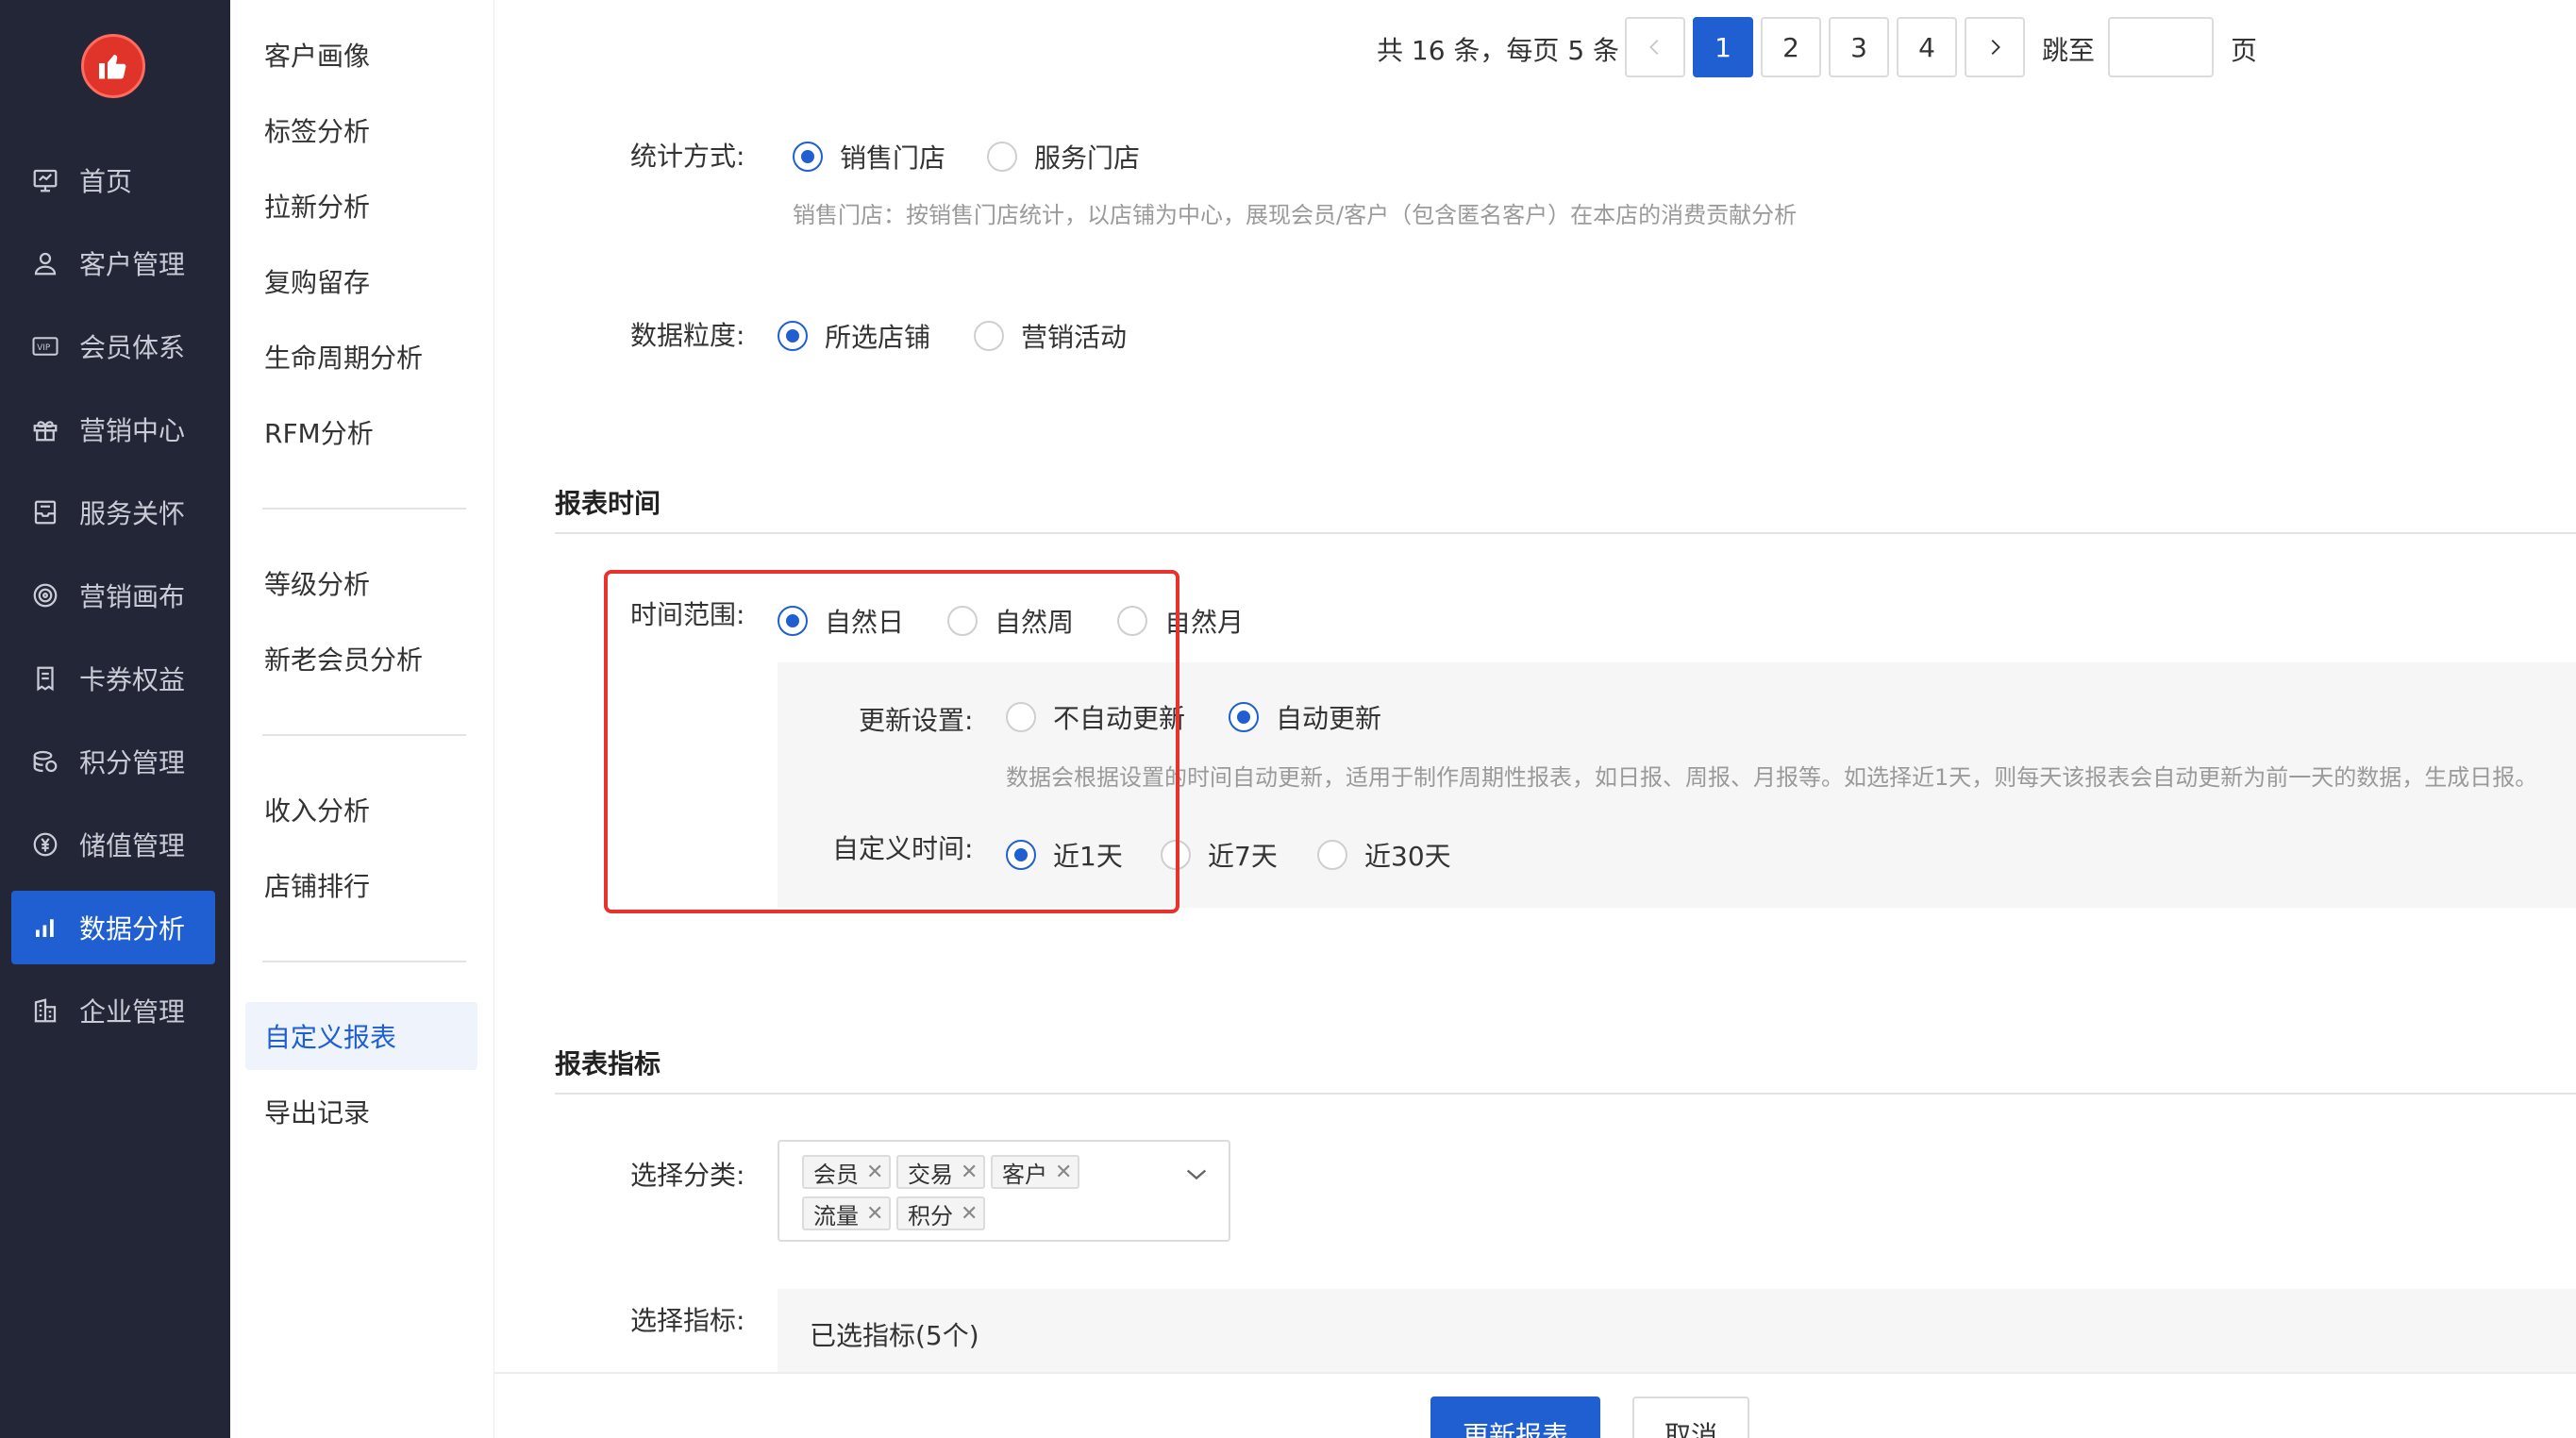 Image resolution: width=2576 pixels, height=1438 pixels. I want to click on update-report-button: 更新报表, so click(1515, 1417).